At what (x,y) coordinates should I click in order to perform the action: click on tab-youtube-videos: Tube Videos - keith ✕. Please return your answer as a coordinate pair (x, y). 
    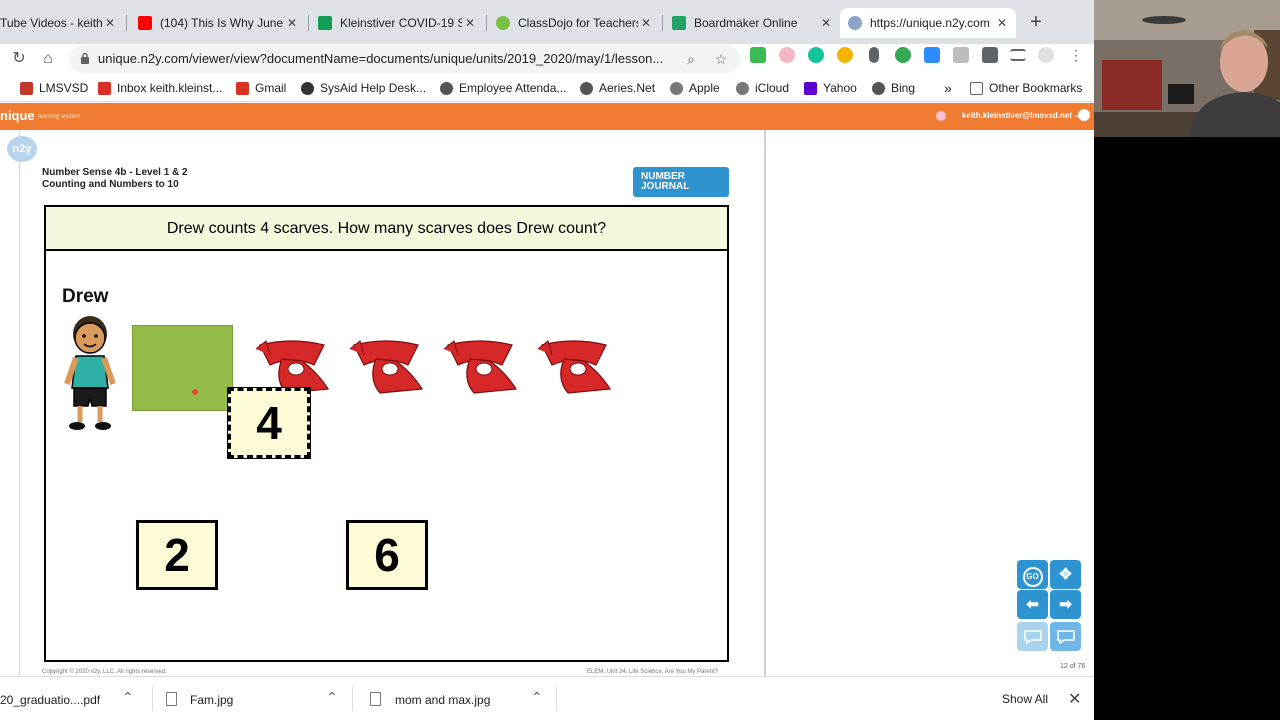
    Looking at the image, I should click on (62, 23).